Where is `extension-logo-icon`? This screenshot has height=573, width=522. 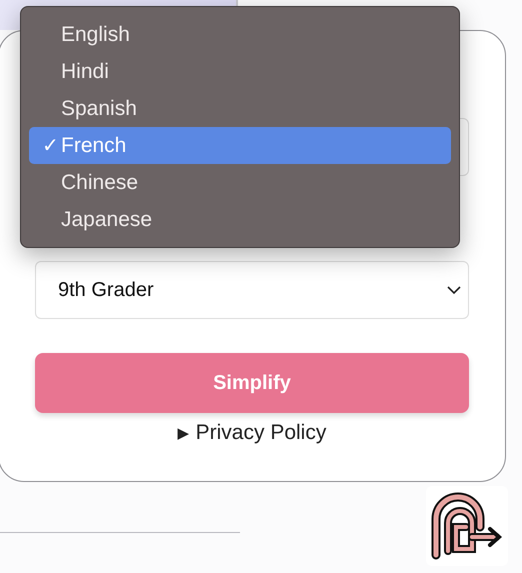
extension-logo-icon is located at coordinates (467, 526).